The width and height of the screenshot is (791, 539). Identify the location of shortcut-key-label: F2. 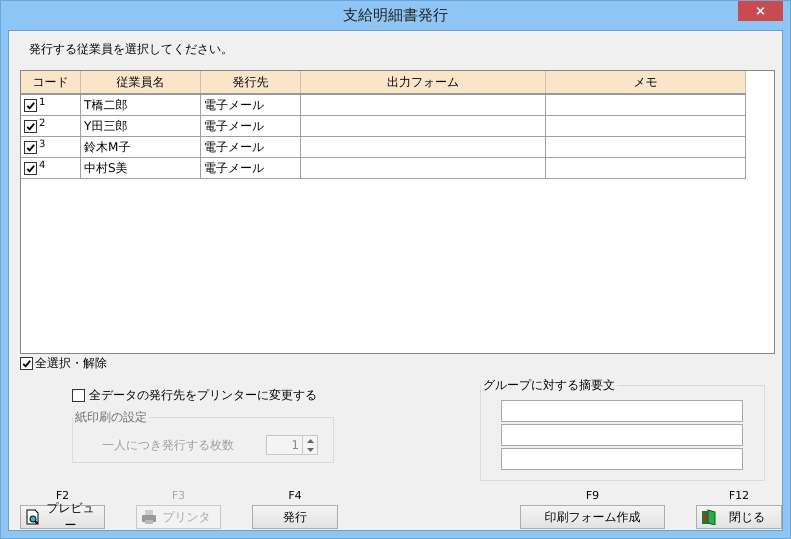
(63, 495).